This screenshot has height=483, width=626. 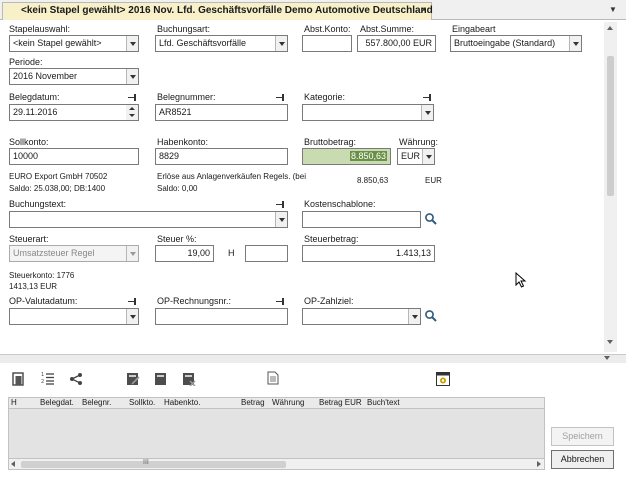 I want to click on scroll-right-icon, so click(x=539, y=464).